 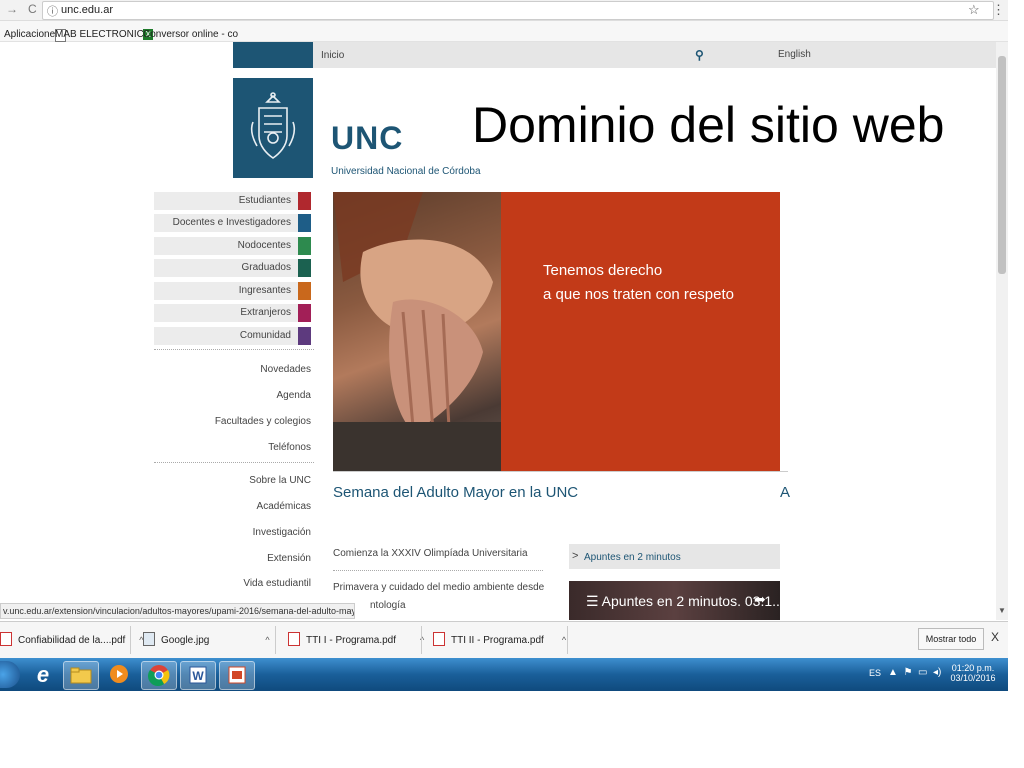 What do you see at coordinates (914, 672) in the screenshot?
I see `tray-icons: ▲ ⚑ ▭ ◂)` at bounding box center [914, 672].